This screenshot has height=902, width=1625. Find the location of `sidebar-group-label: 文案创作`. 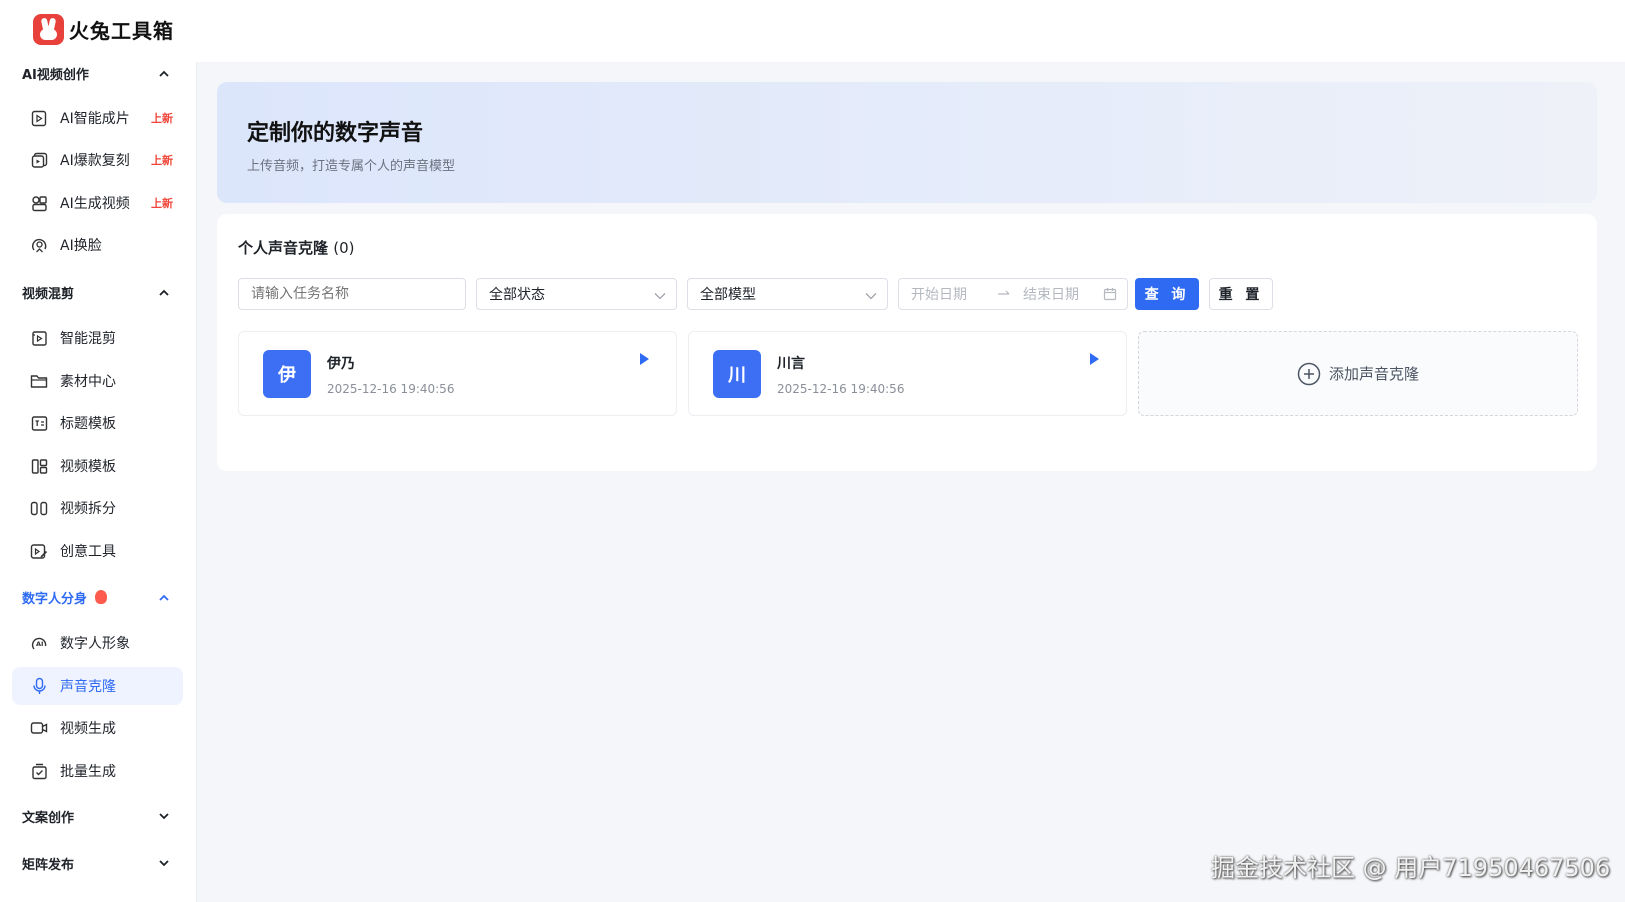

sidebar-group-label: 文案创作 is located at coordinates (48, 818).